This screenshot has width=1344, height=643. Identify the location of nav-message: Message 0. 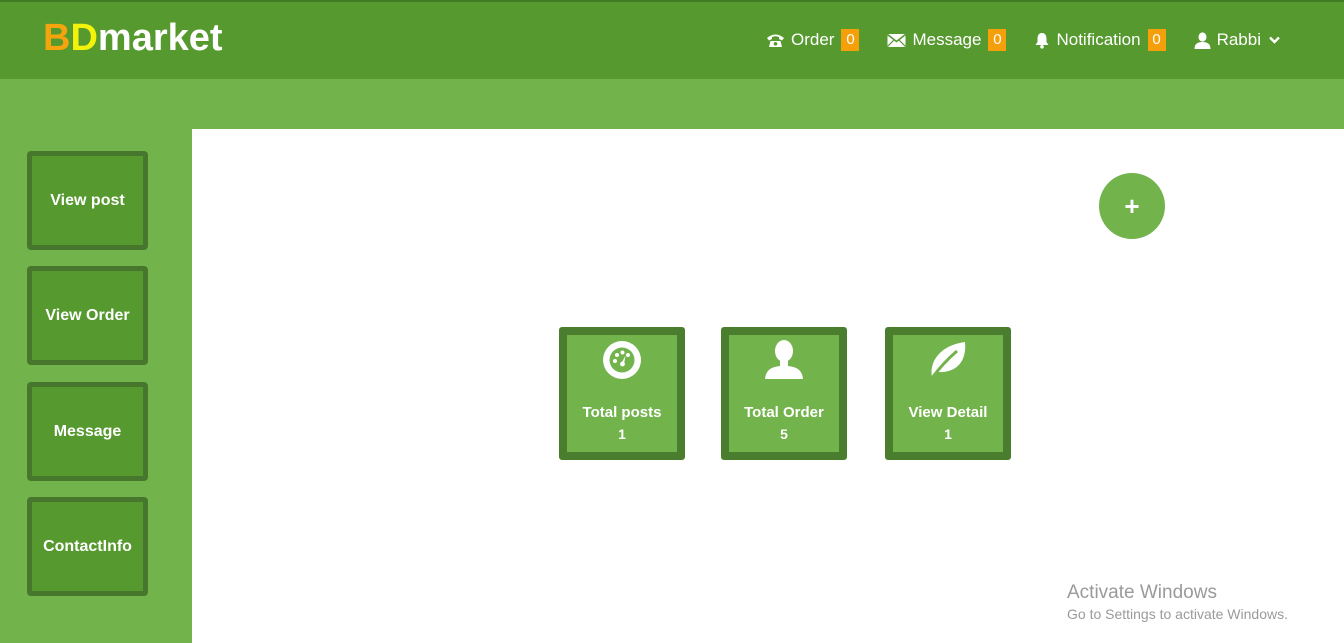
(947, 40).